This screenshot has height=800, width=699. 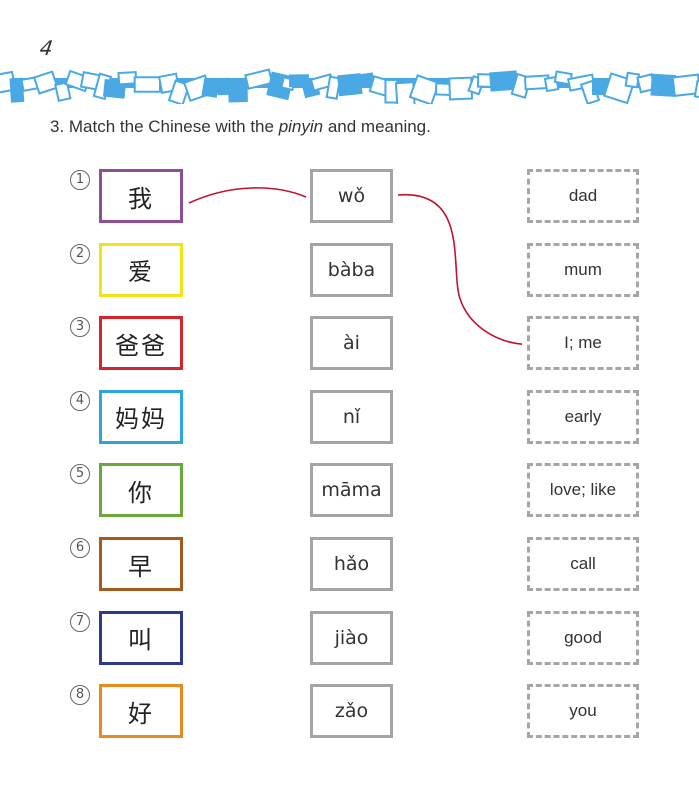 I want to click on pinyin-text: zǎo, so click(x=351, y=711).